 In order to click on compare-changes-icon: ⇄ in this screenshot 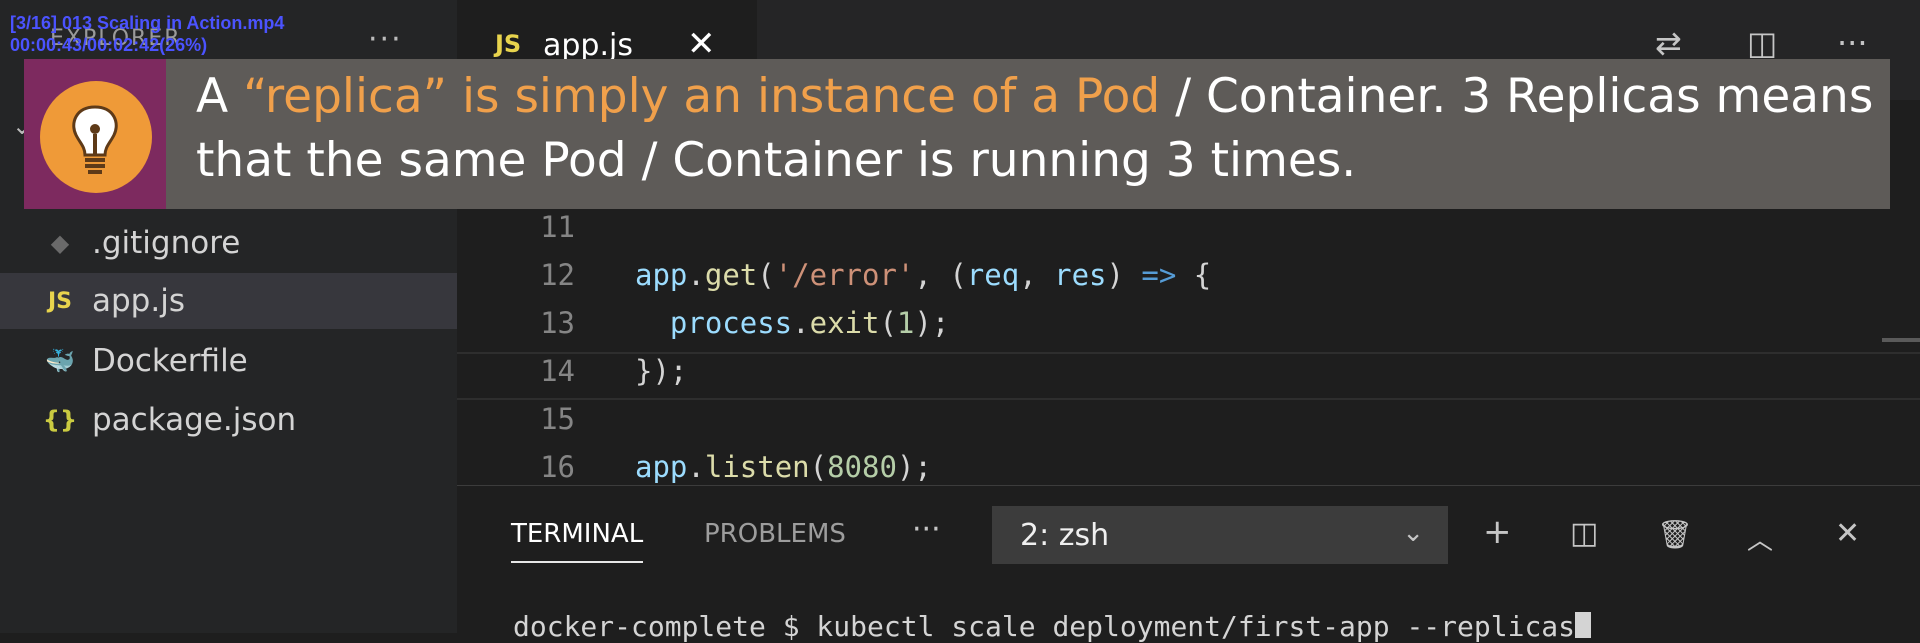, I will do `click(1668, 43)`.